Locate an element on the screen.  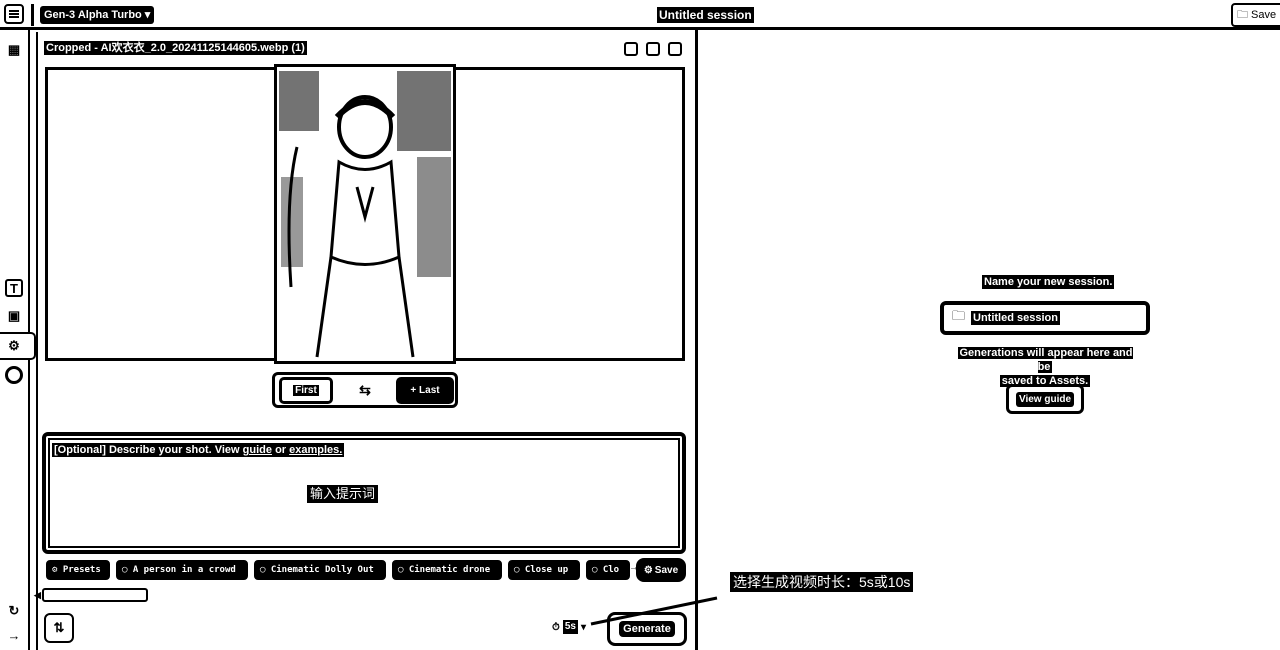
image-upload-button: ⇅ is located at coordinates (59, 628).